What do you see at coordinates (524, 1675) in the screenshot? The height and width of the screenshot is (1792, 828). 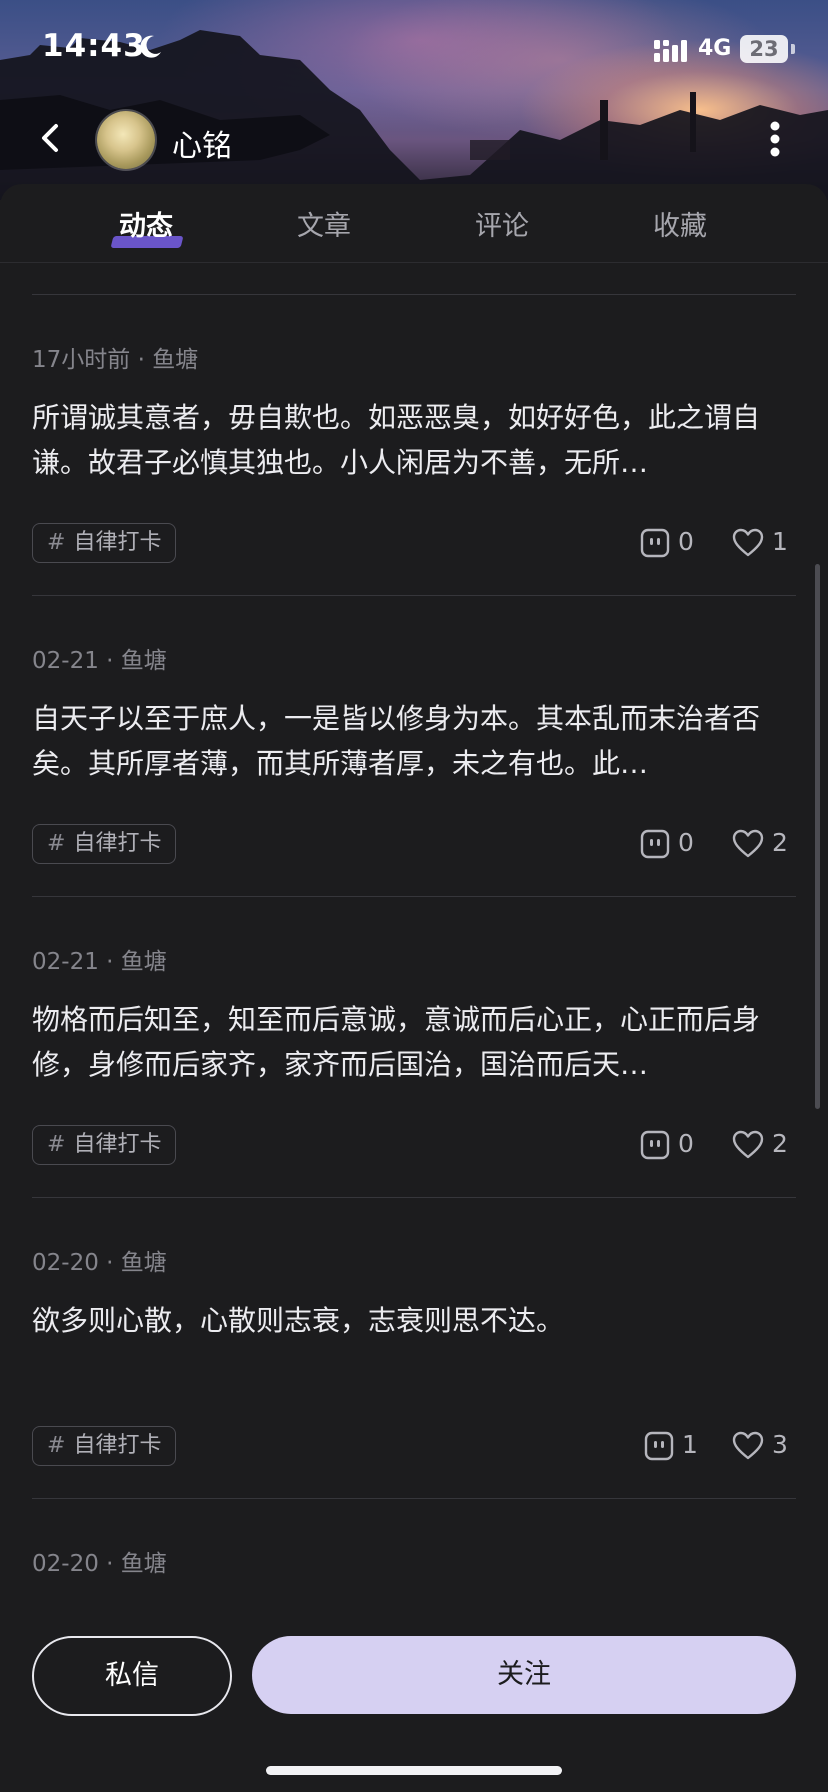 I see `follow-button: 关注` at bounding box center [524, 1675].